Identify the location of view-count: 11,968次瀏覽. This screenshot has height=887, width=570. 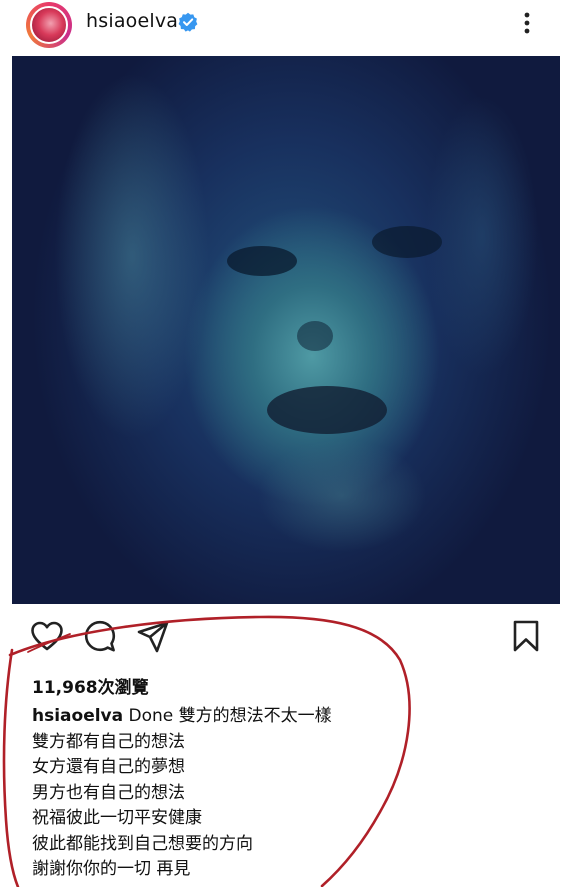
(90, 685).